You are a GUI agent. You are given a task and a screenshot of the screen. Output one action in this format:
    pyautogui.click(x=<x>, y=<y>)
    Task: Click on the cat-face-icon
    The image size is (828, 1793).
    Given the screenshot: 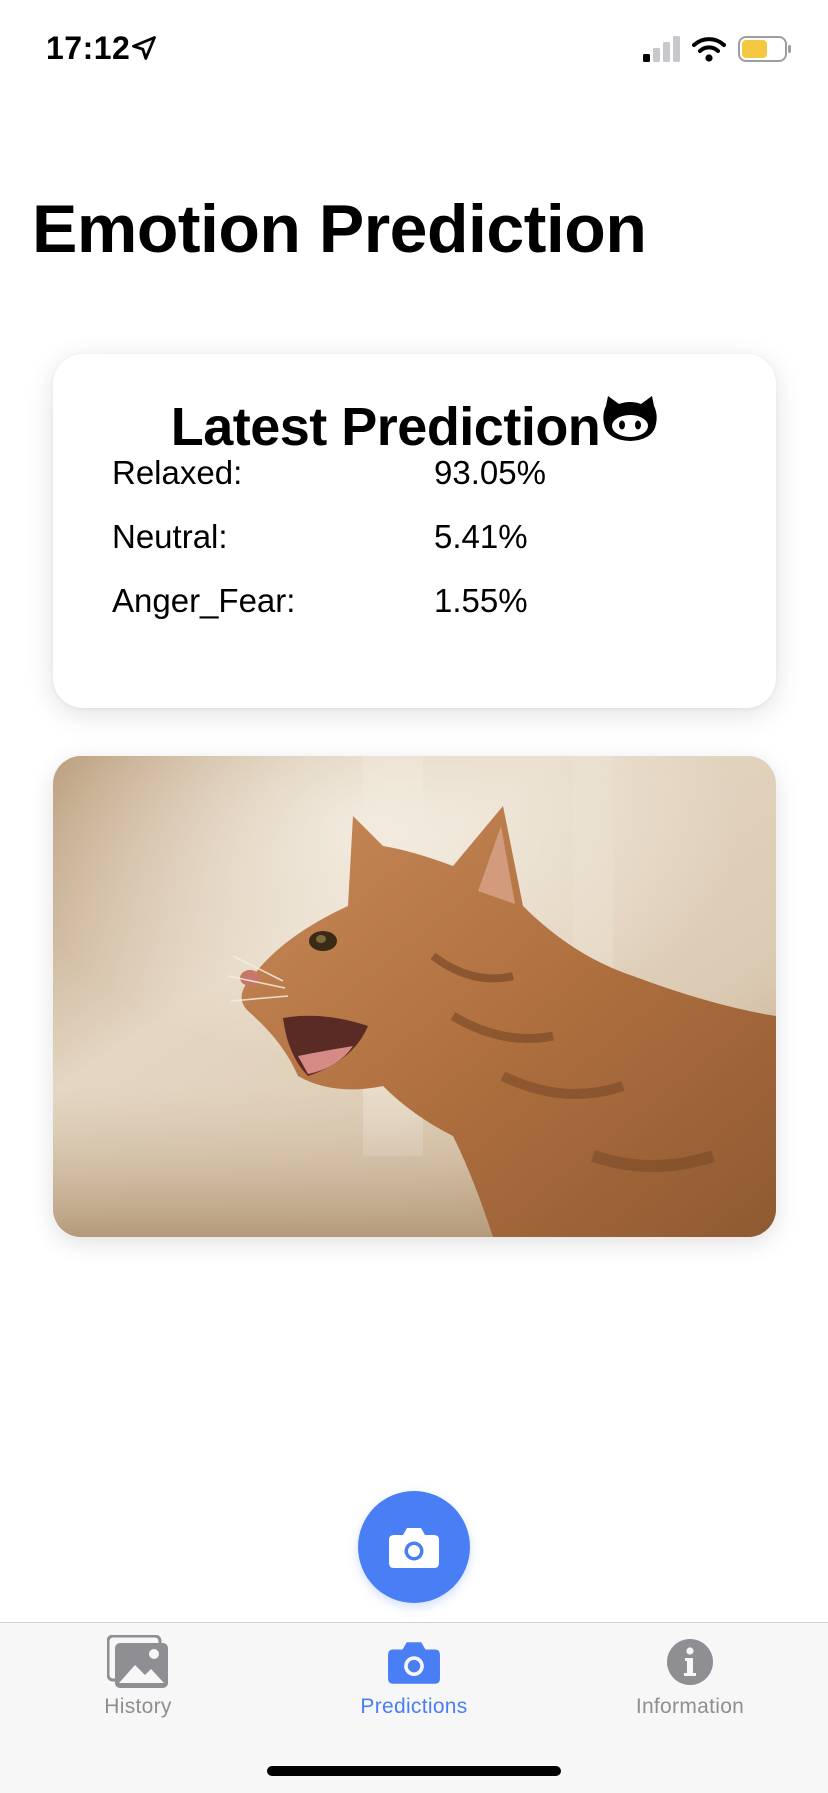 What is the action you would take?
    pyautogui.click(x=630, y=418)
    